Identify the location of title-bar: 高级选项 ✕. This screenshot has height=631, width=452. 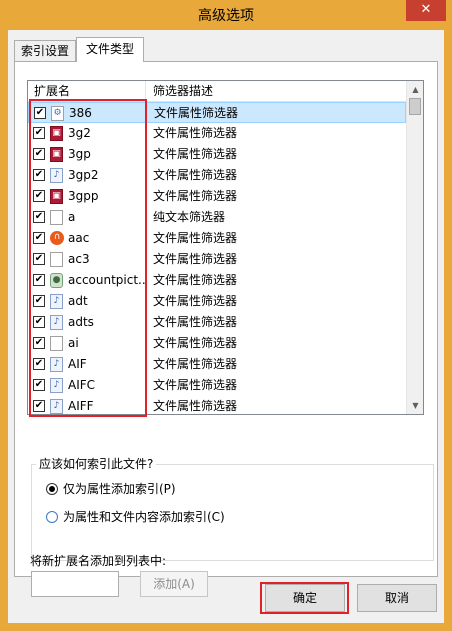
(226, 15).